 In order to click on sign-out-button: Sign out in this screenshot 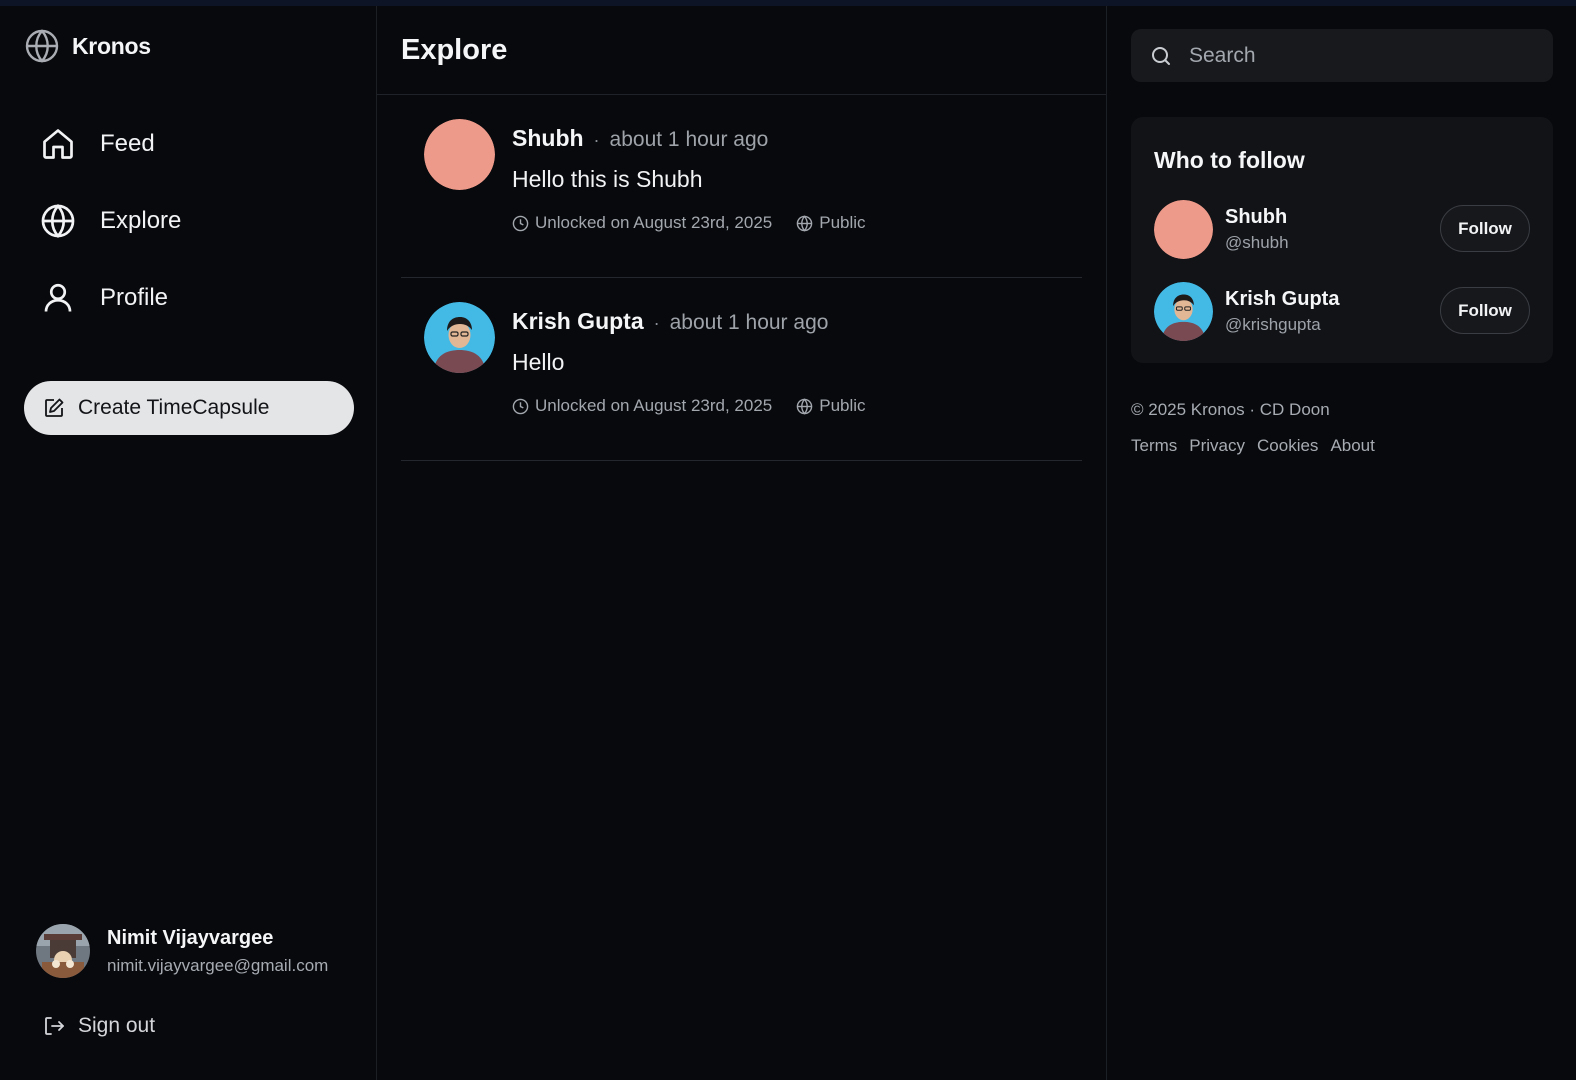, I will do `click(98, 1026)`.